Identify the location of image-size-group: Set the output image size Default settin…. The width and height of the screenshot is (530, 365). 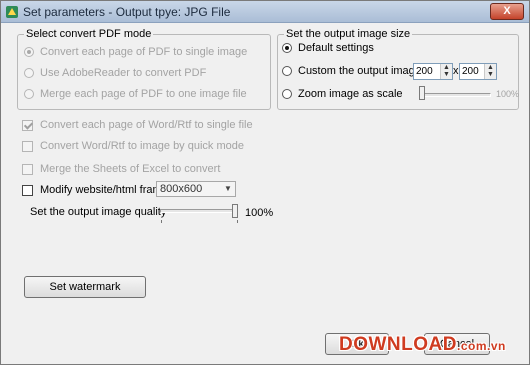
(398, 69).